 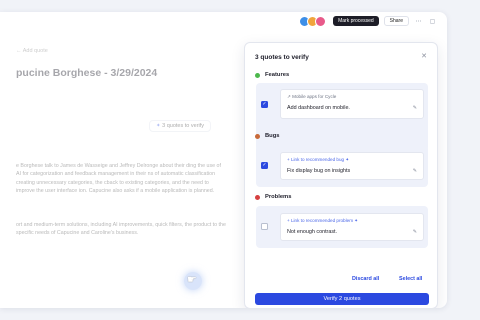 I want to click on link-label: Mobile apps for Cycle, so click(x=314, y=96).